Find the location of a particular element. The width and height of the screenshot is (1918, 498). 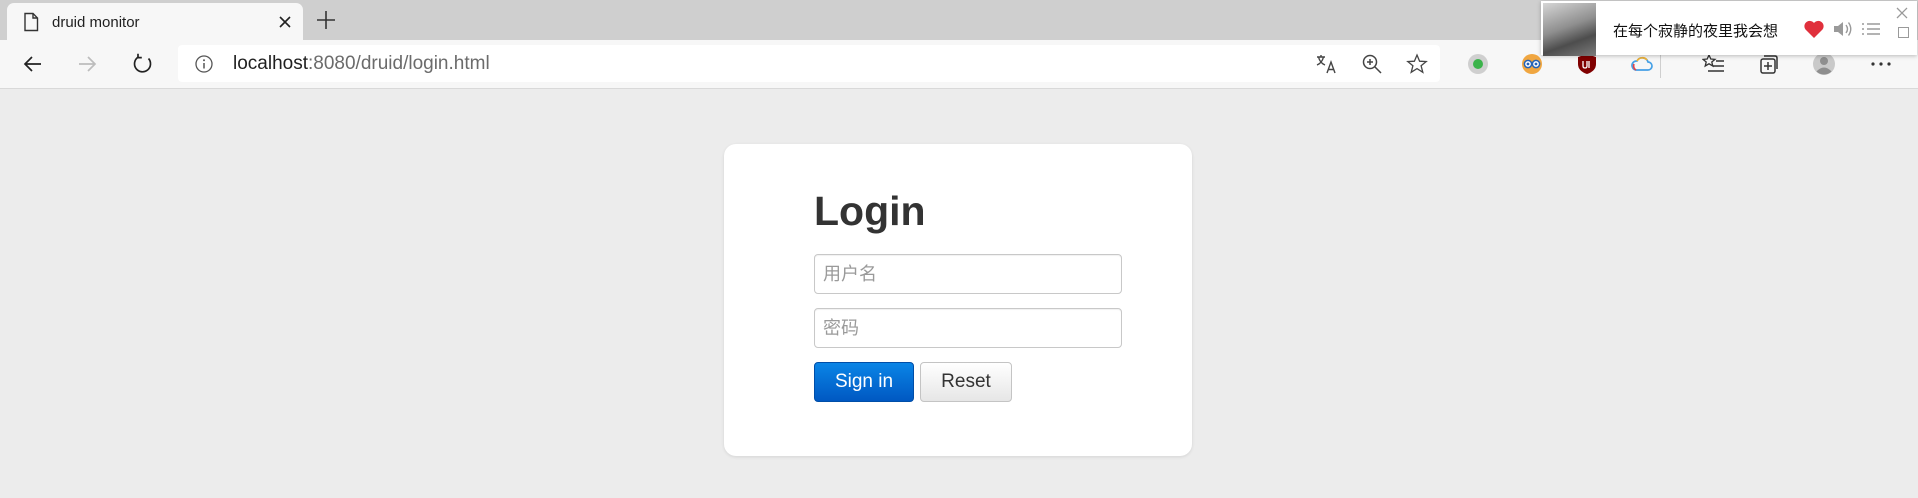

back-icon is located at coordinates (33, 64).